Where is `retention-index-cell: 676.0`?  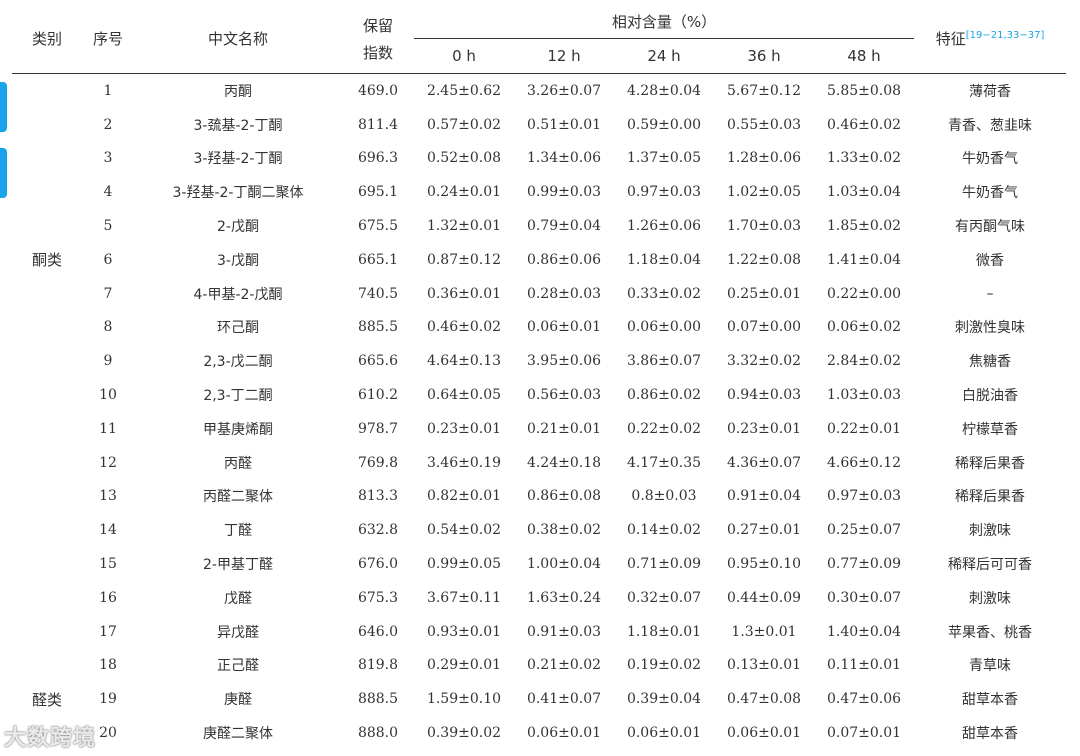 retention-index-cell: 676.0 is located at coordinates (378, 564).